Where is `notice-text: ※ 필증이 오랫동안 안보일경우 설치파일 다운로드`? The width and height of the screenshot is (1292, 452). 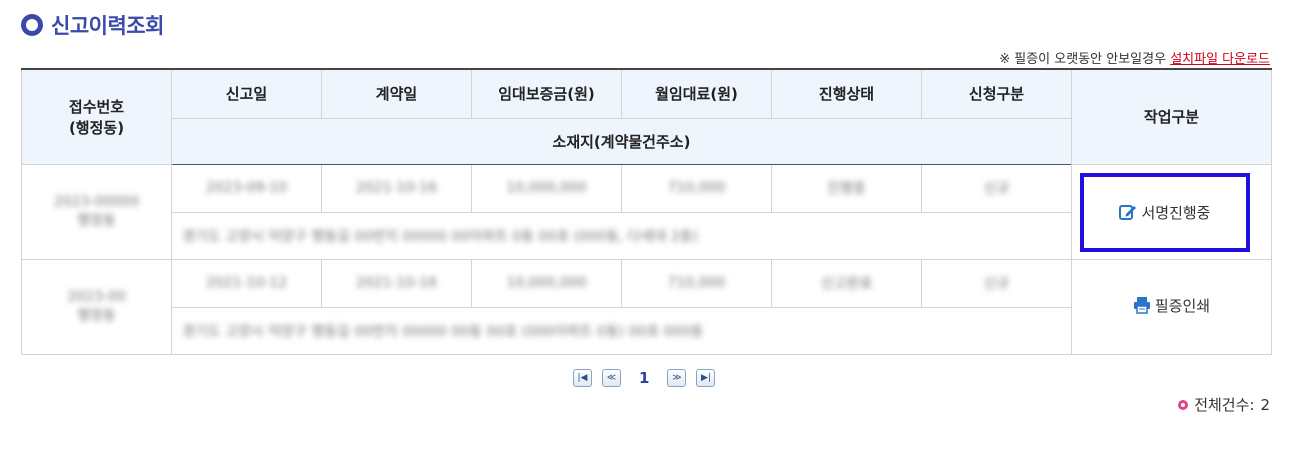
notice-text: ※ 필증이 오랫동안 안보일경우 설치파일 다운로드 is located at coordinates (1134, 57).